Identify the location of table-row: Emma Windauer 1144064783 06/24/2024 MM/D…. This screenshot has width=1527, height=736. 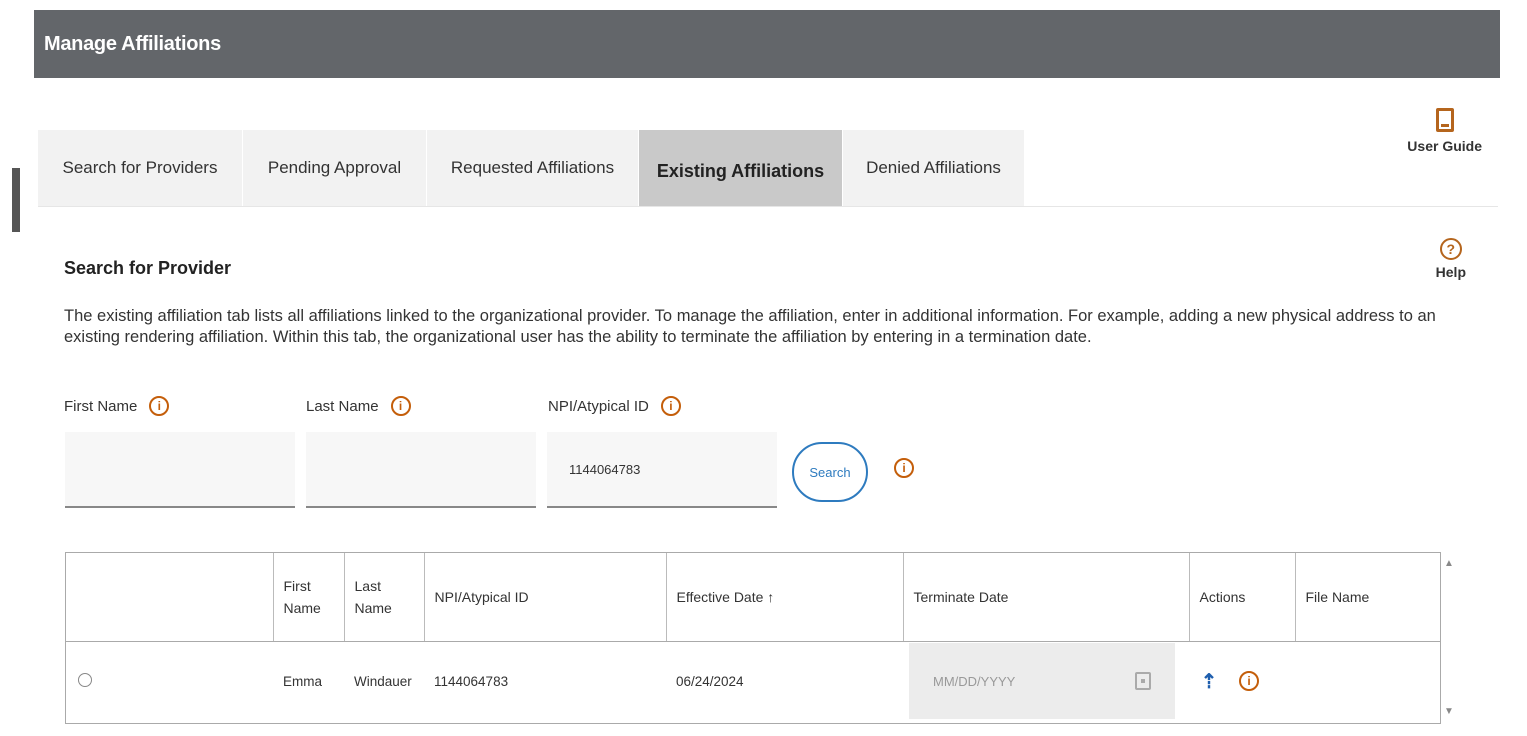
(753, 681).